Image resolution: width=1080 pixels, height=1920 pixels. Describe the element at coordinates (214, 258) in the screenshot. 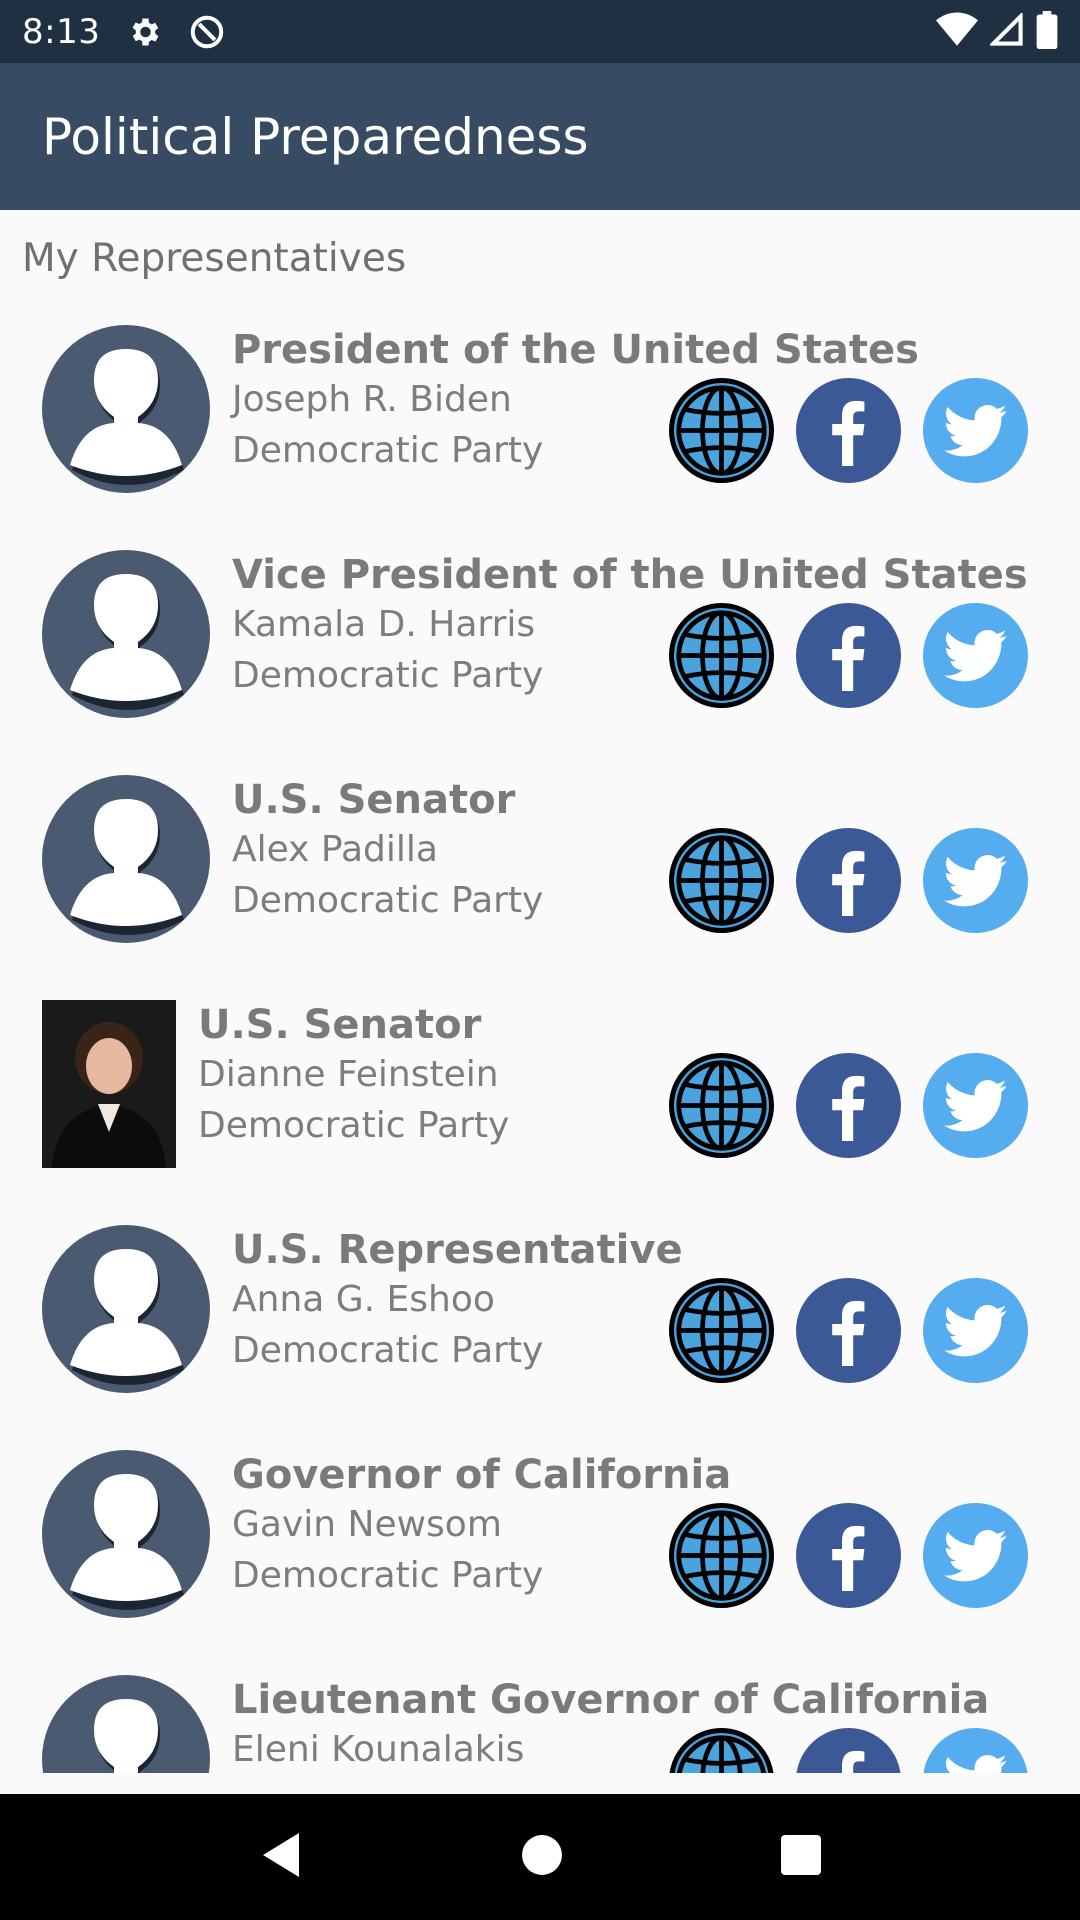

I see `section-title: My Representatives` at that location.